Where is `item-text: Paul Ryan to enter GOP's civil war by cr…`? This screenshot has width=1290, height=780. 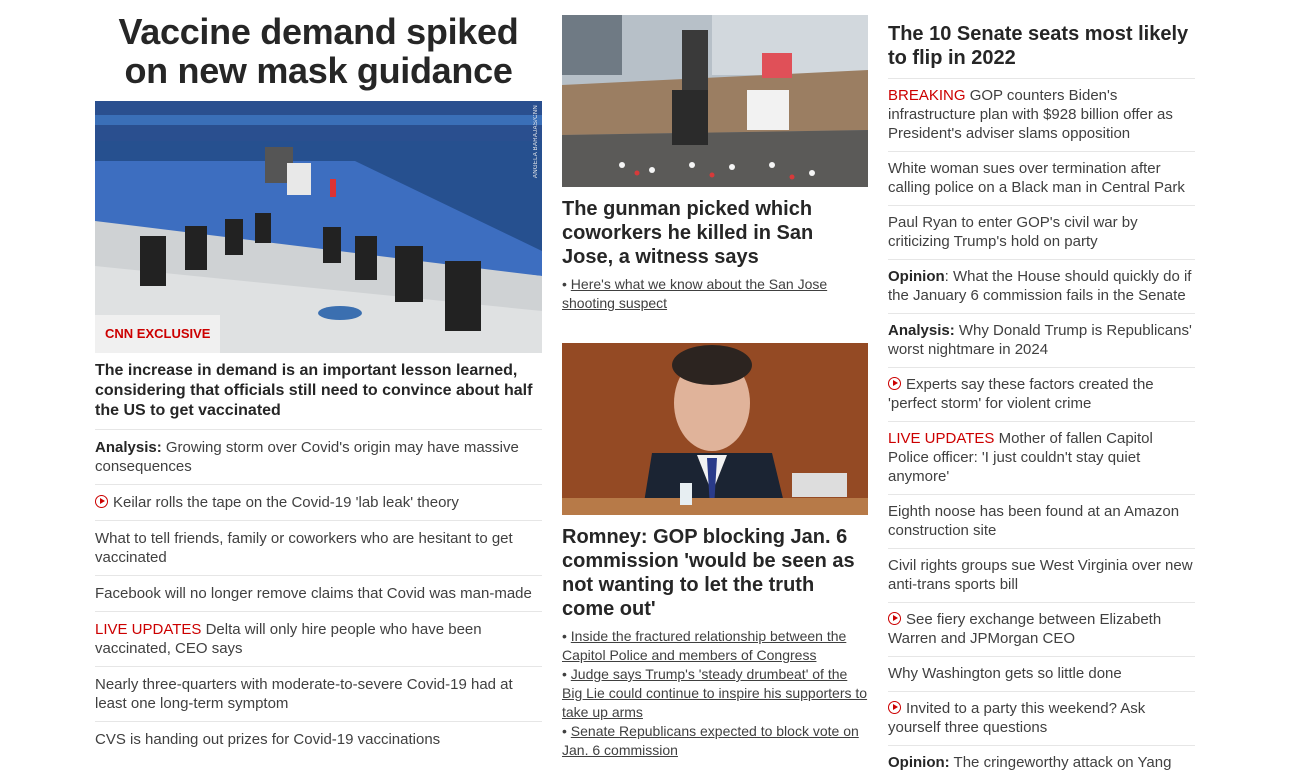
item-text: Paul Ryan to enter GOP's civil war by cr… is located at coordinates (1013, 232).